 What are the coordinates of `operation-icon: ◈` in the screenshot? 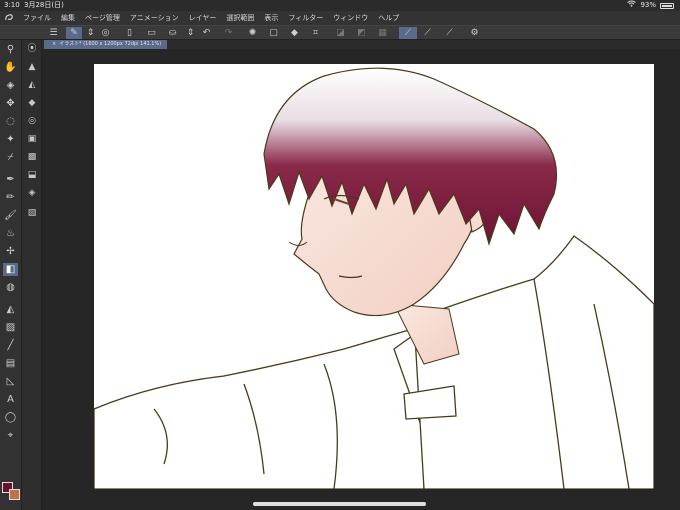 It's located at (10, 85).